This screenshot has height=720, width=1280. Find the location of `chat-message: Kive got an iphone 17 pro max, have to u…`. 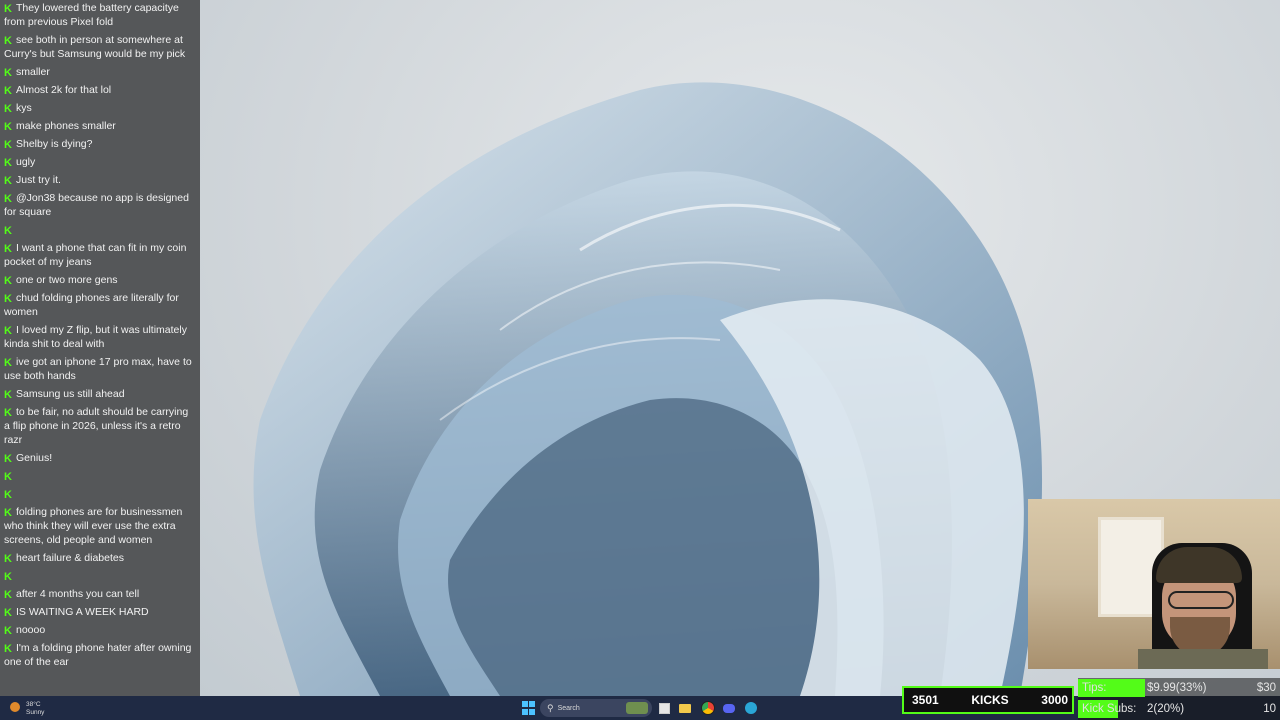

chat-message: Kive got an iphone 17 pro max, have to u… is located at coordinates (100, 370).